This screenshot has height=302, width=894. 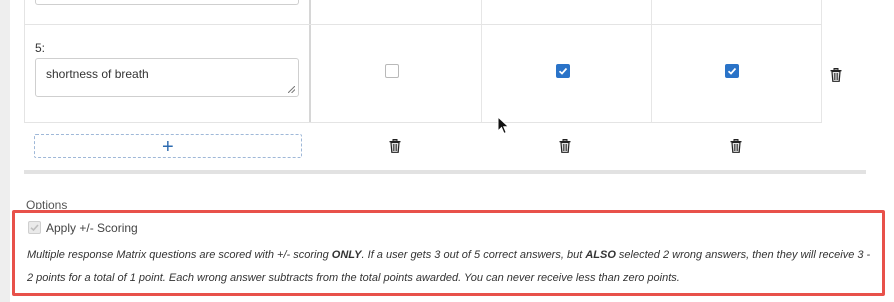 I want to click on mouse-cursor-icon, so click(x=503, y=125).